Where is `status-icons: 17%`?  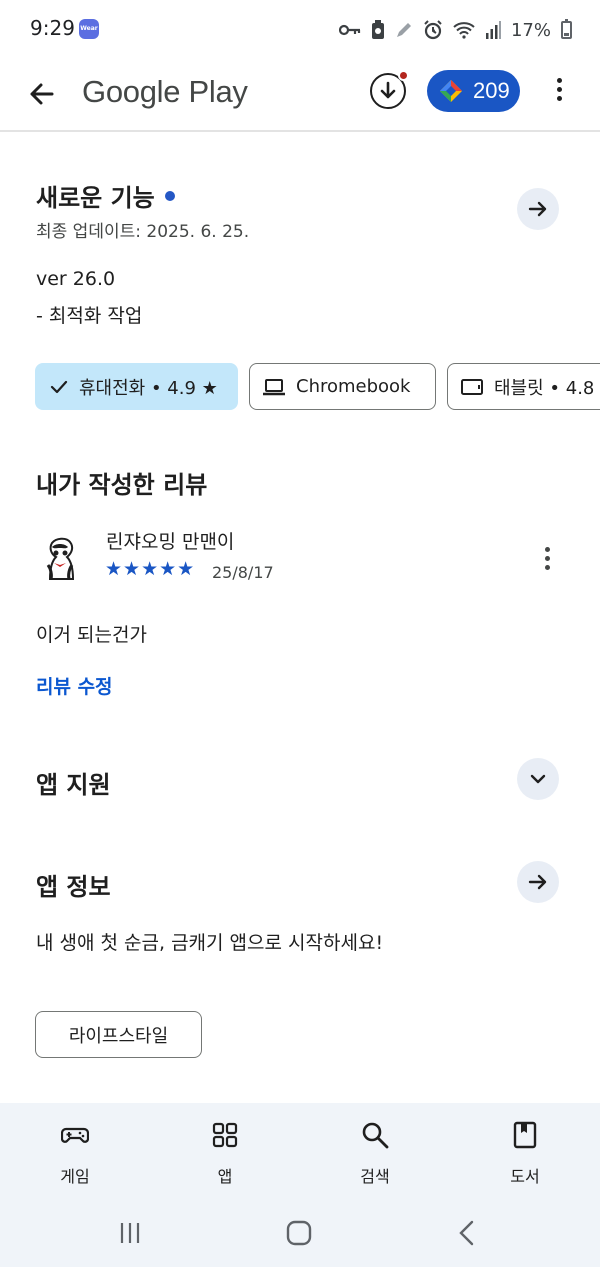
status-icons: 17% is located at coordinates (455, 30).